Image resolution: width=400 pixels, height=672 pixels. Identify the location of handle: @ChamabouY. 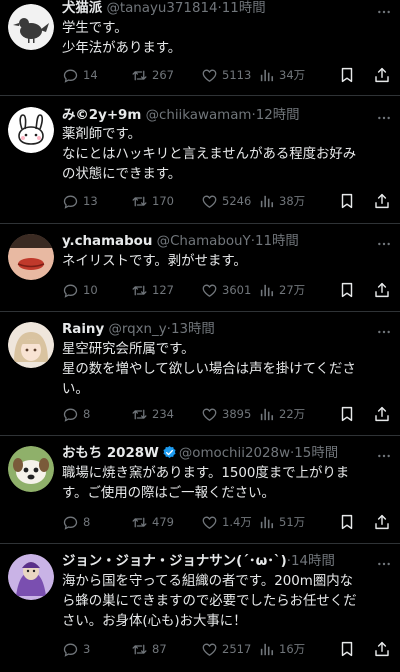
(204, 241).